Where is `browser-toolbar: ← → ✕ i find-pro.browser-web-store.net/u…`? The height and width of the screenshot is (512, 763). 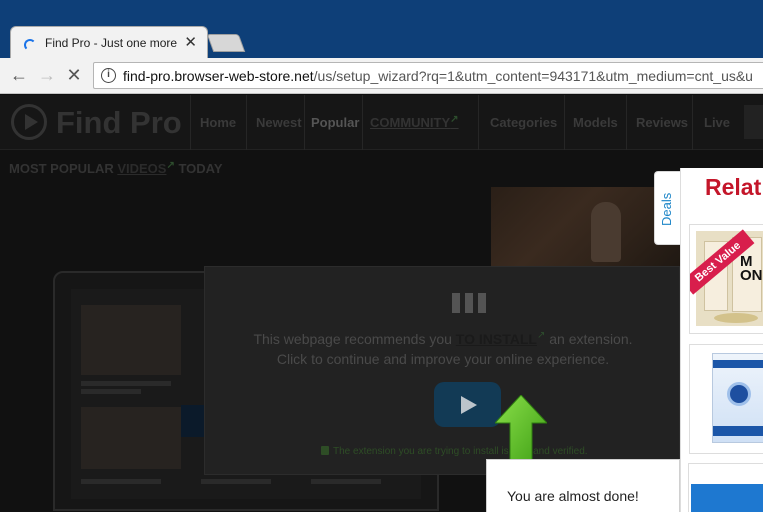 browser-toolbar: ← → ✕ i find-pro.browser-web-store.net/u… is located at coordinates (381, 76).